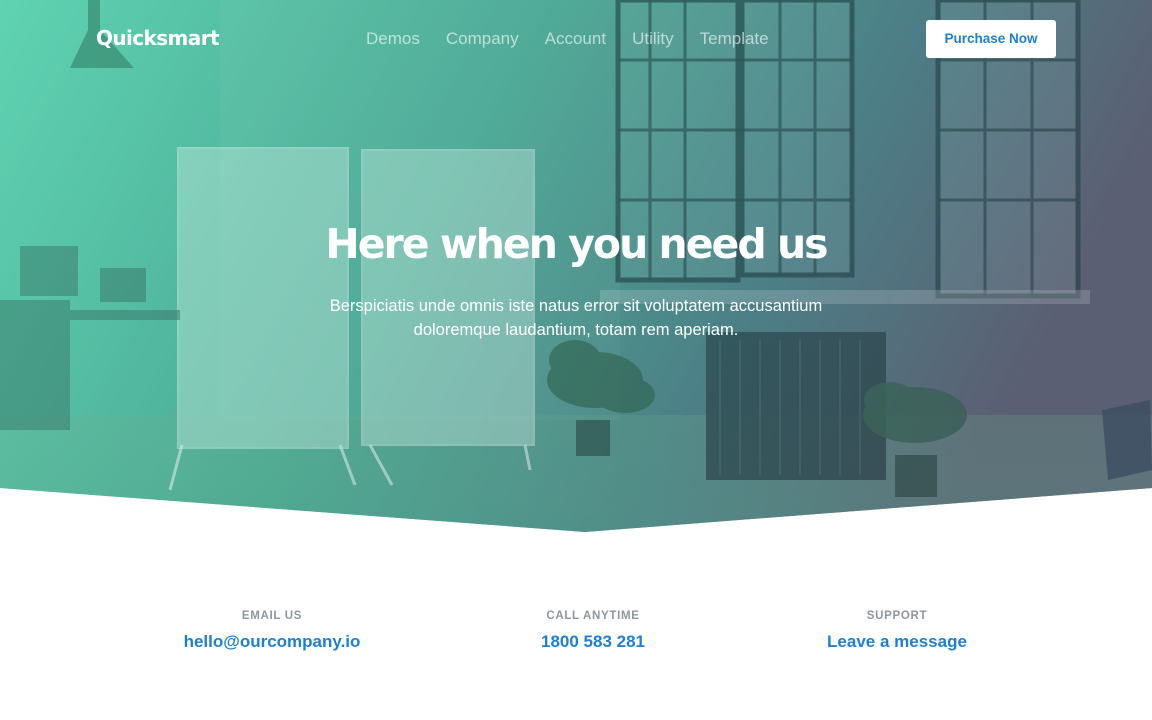  Describe the element at coordinates (593, 616) in the screenshot. I see `contact-phone-label: CALL ANYTIME` at that location.